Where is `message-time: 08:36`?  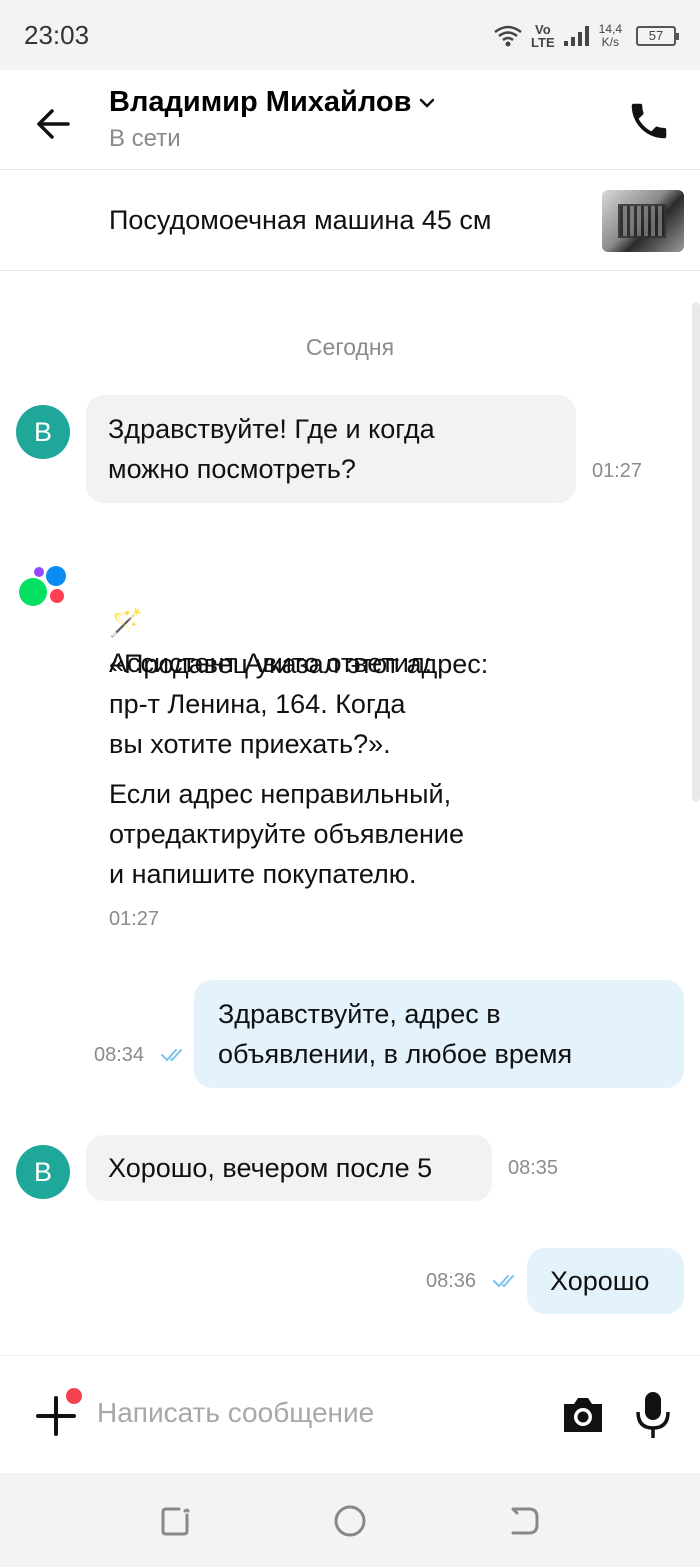
message-time: 08:36 is located at coordinates (451, 1281).